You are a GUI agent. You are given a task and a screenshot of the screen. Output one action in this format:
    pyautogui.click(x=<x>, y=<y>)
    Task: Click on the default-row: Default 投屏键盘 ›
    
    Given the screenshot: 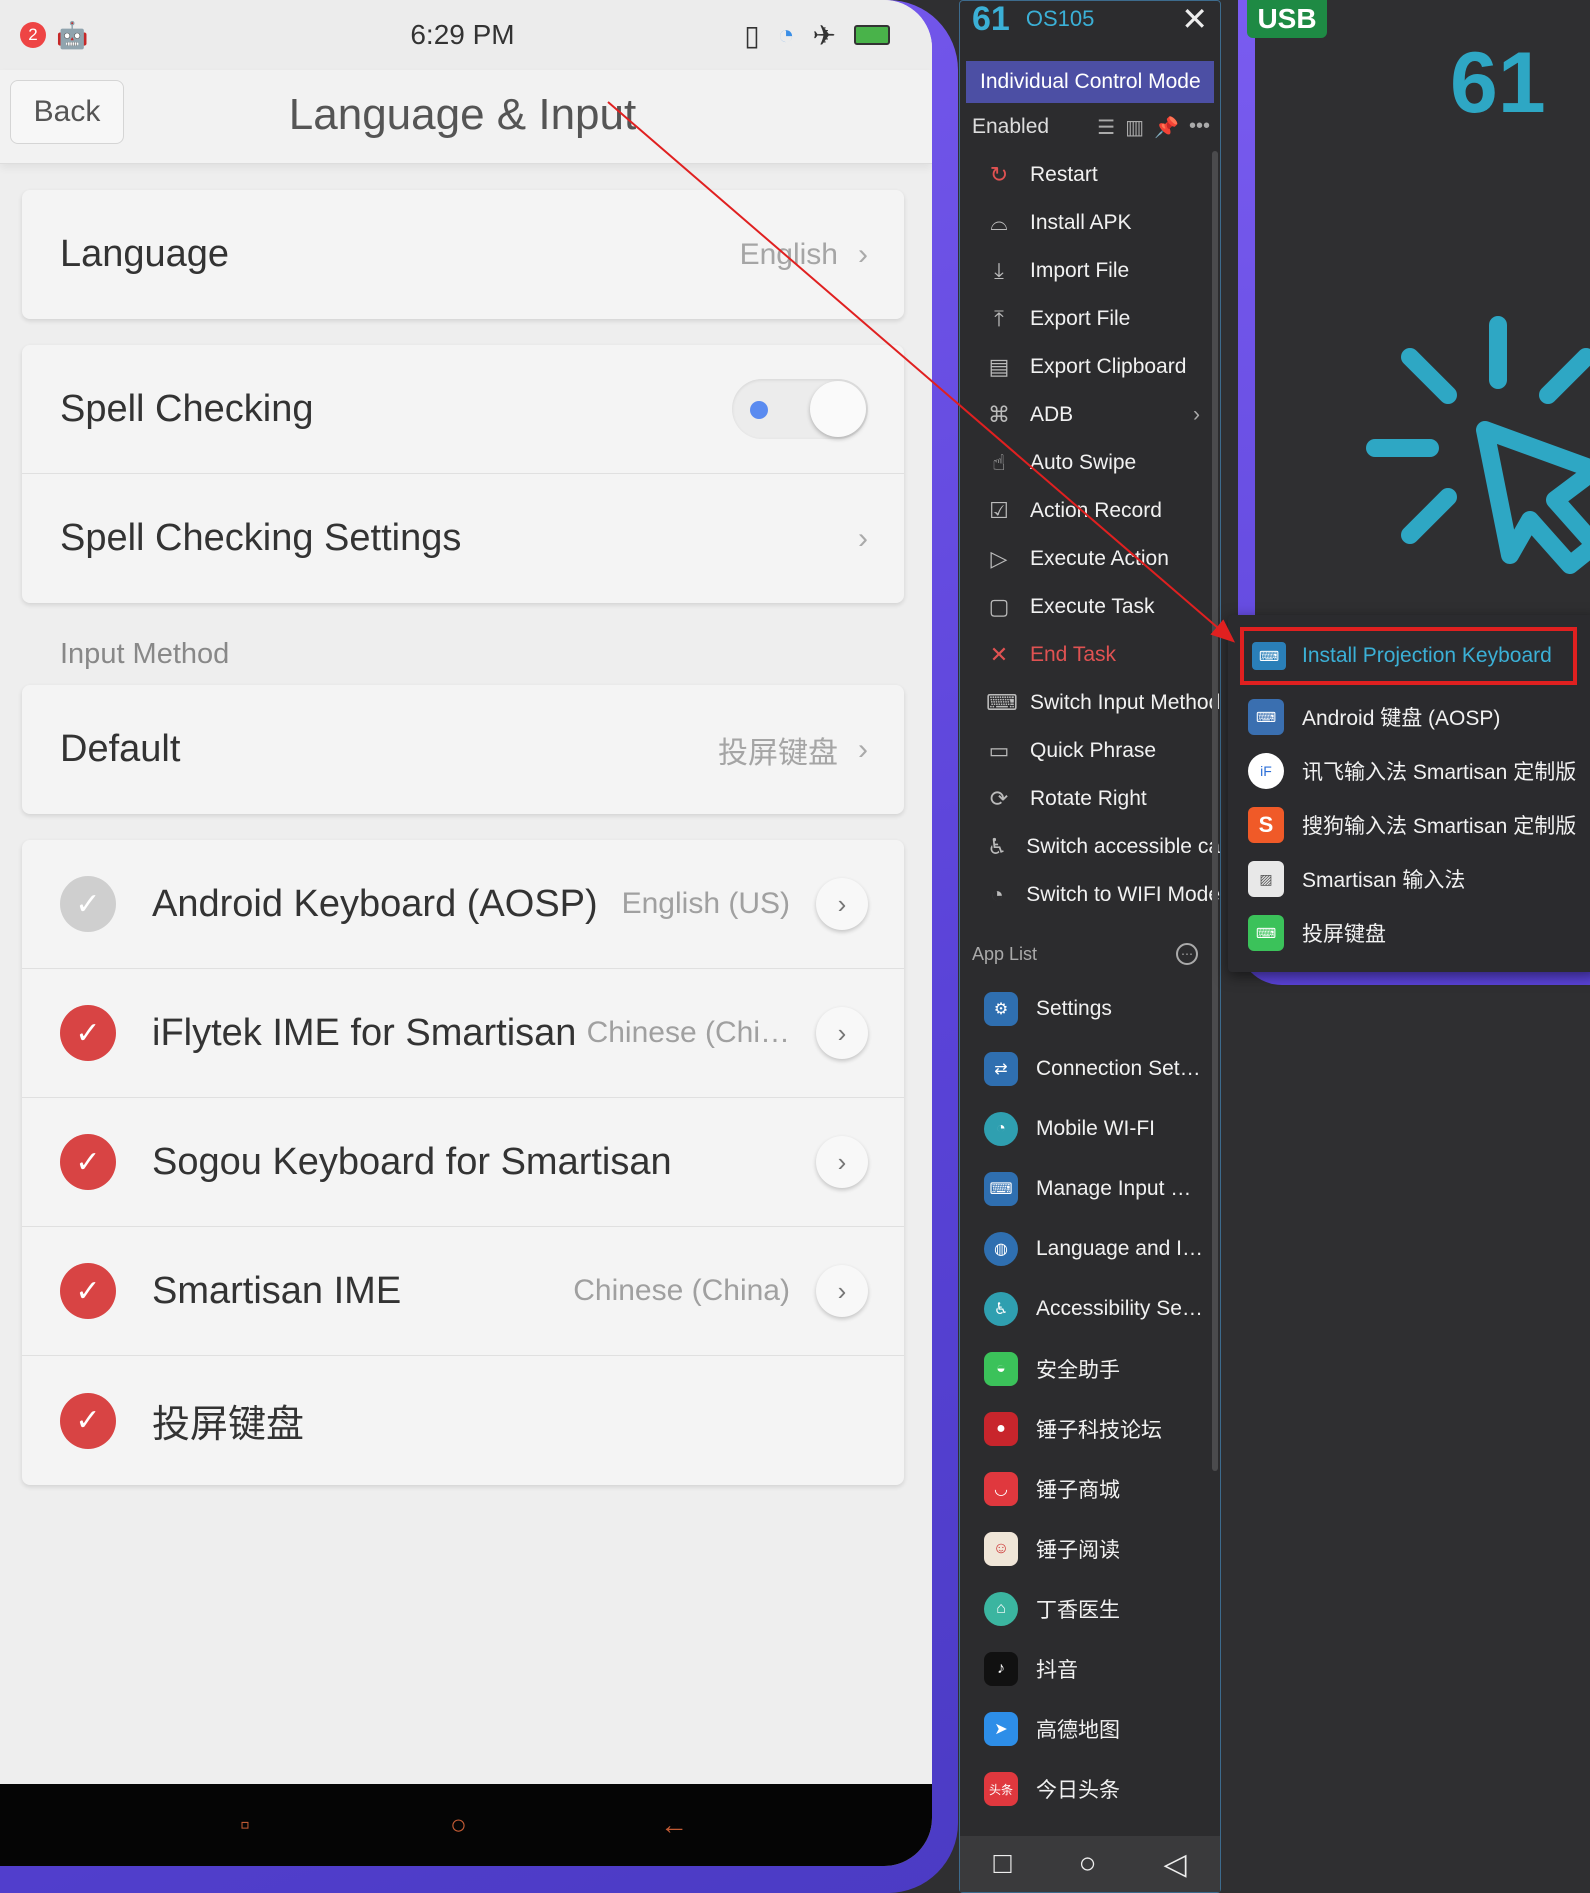 What is the action you would take?
    pyautogui.click(x=463, y=749)
    